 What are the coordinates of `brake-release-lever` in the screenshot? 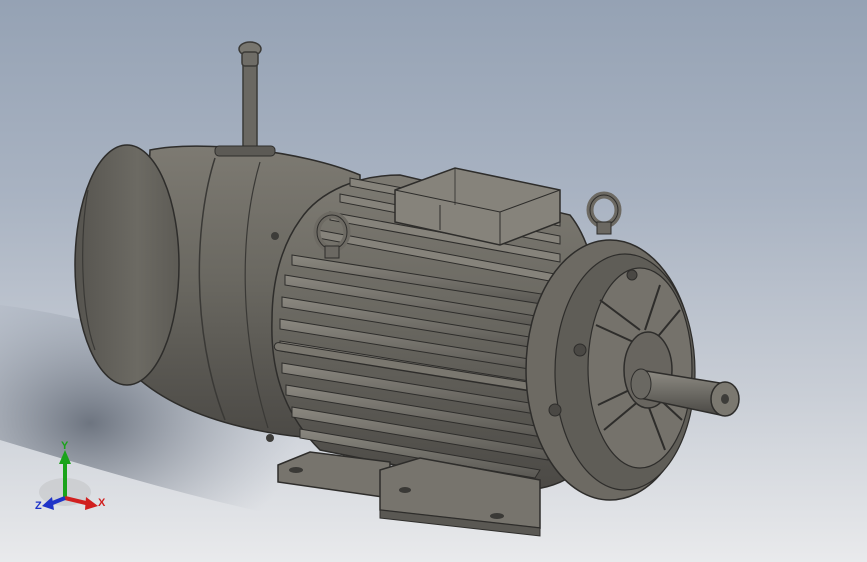 It's located at (250, 96).